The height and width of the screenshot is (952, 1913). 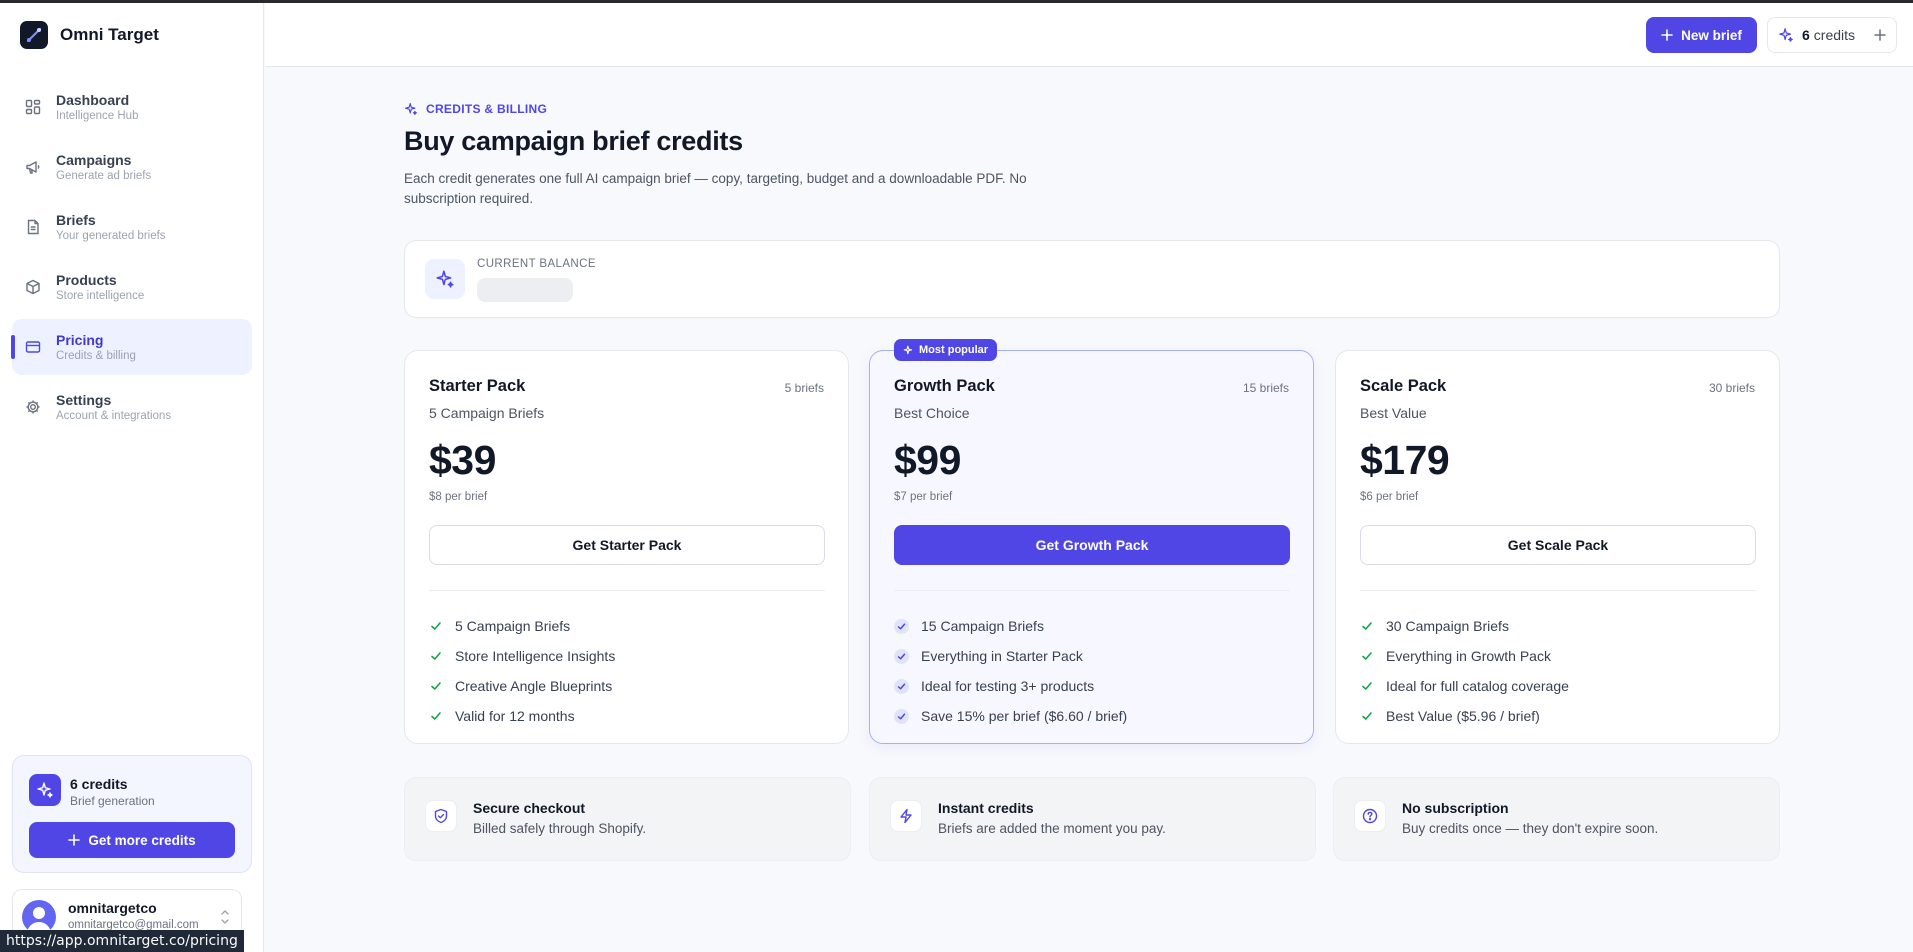 I want to click on sidebar-item-products: Products Store intelligence, so click(x=132, y=287).